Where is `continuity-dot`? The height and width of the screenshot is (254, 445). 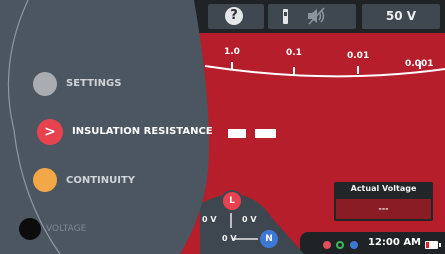 continuity-dot is located at coordinates (45, 180).